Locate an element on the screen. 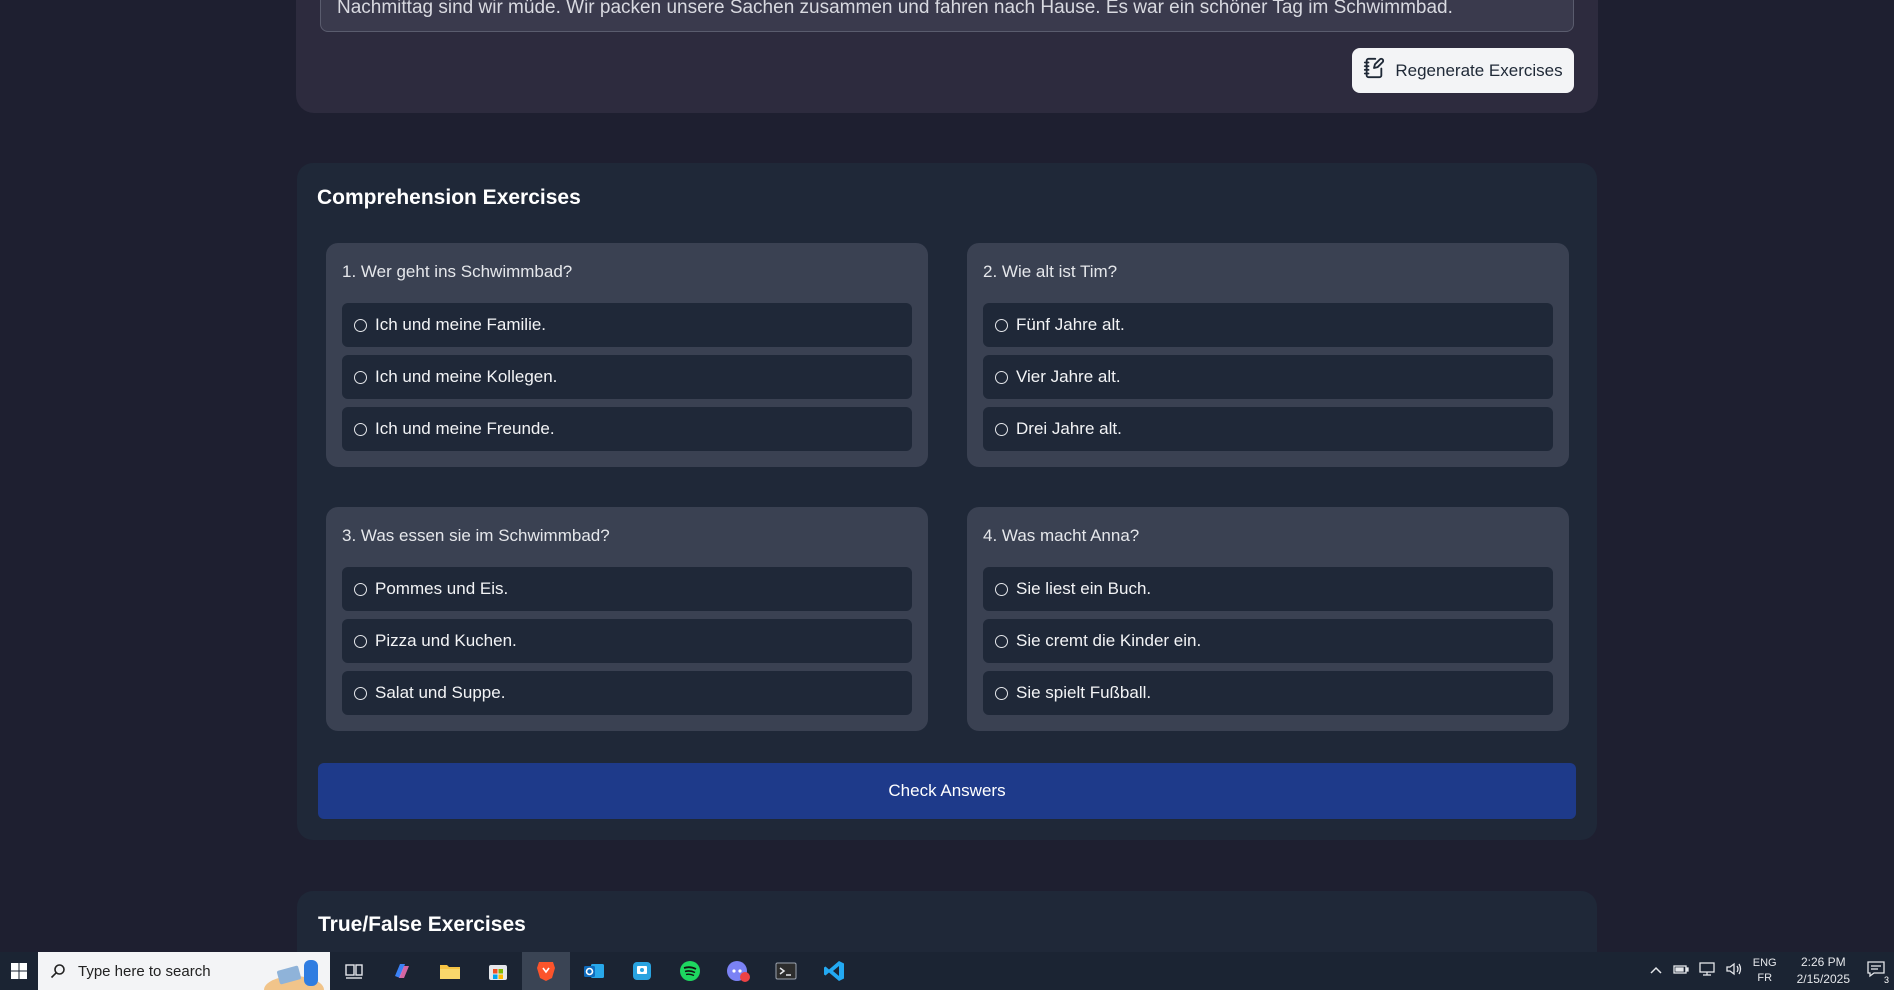 The height and width of the screenshot is (990, 1894). option-label: Pommes und Eis. is located at coordinates (442, 588).